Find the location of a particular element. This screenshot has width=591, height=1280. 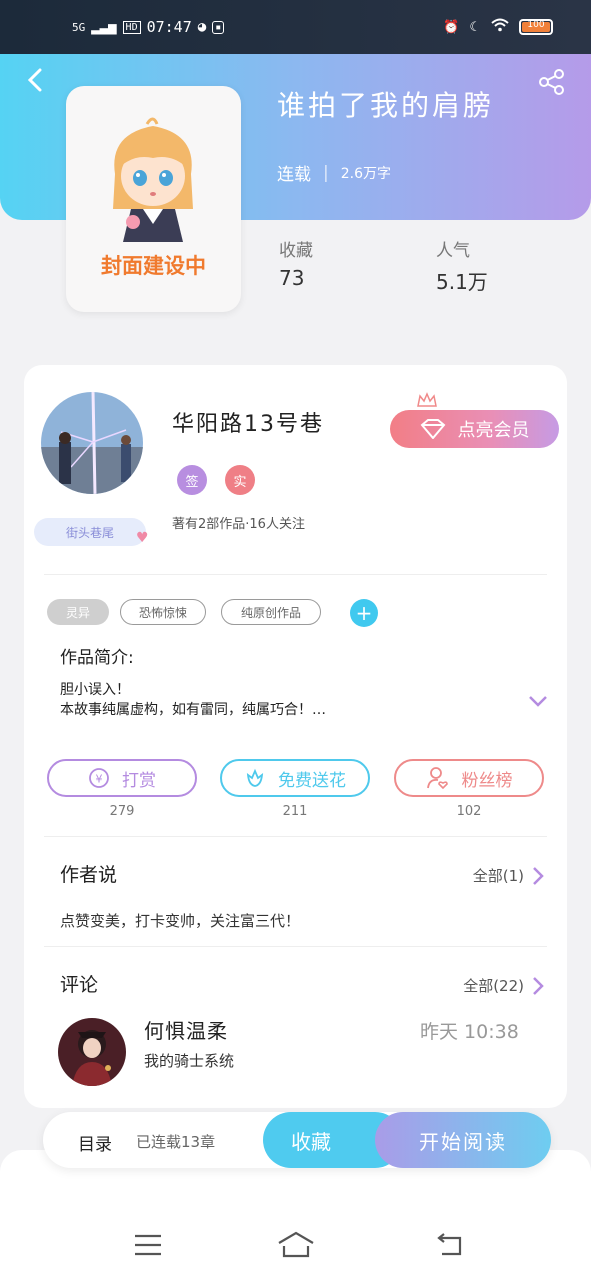

author-says-more-label: 全部(1) is located at coordinates (498, 876).